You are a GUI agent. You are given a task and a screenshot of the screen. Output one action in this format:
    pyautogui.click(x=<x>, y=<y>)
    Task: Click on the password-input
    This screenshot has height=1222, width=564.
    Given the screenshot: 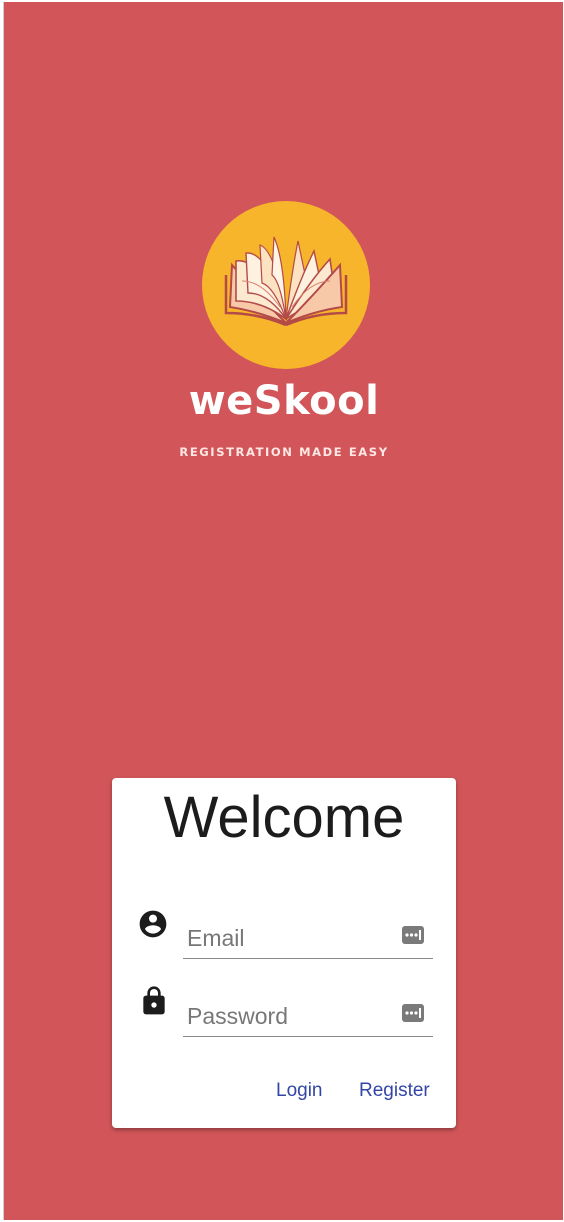 What is the action you would take?
    pyautogui.click(x=287, y=1016)
    